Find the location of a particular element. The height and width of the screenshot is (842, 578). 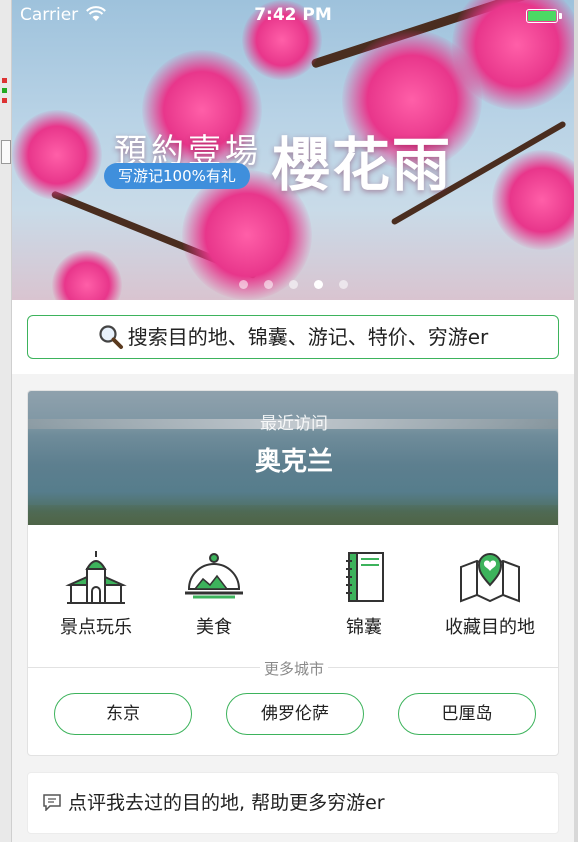

category-food: 美食 is located at coordinates (214, 594).